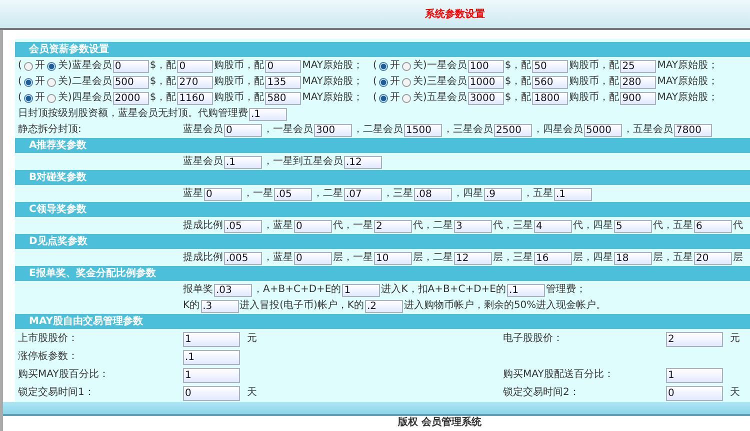 The height and width of the screenshot is (431, 750). I want to click on input-field: .07, so click(363, 194).